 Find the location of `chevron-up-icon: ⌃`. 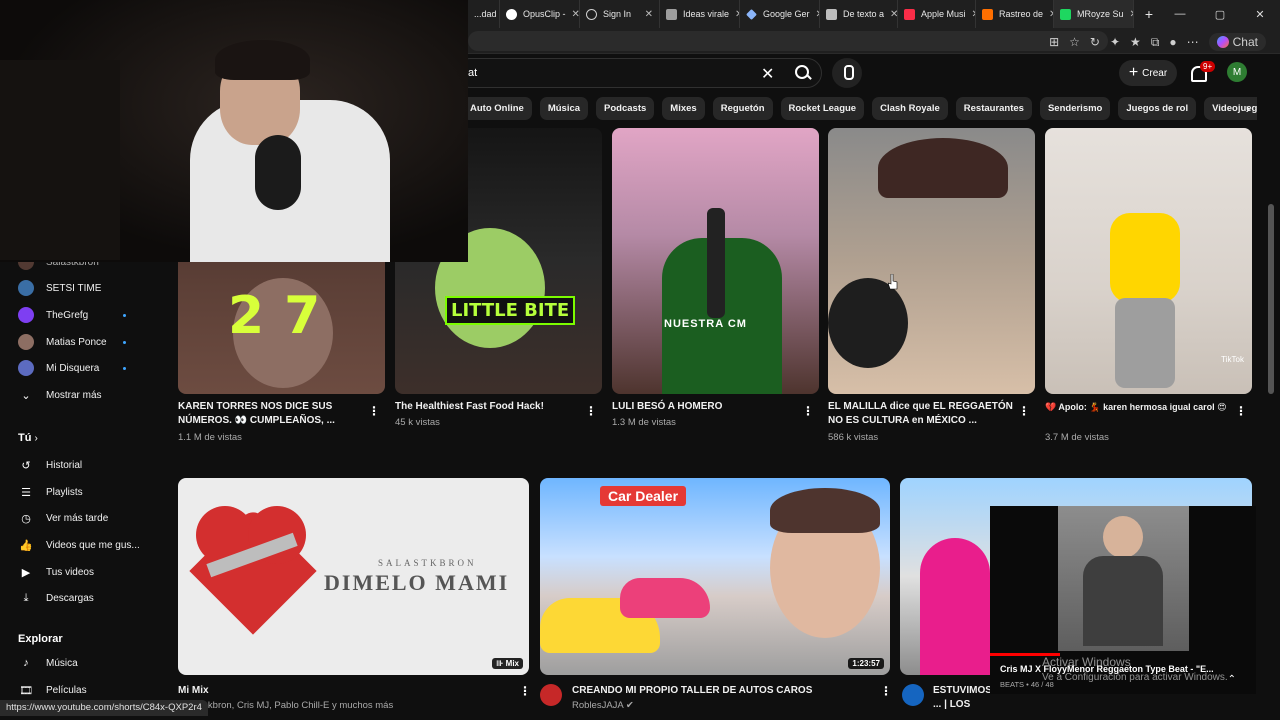

chevron-up-icon: ⌃ is located at coordinates (1232, 679).